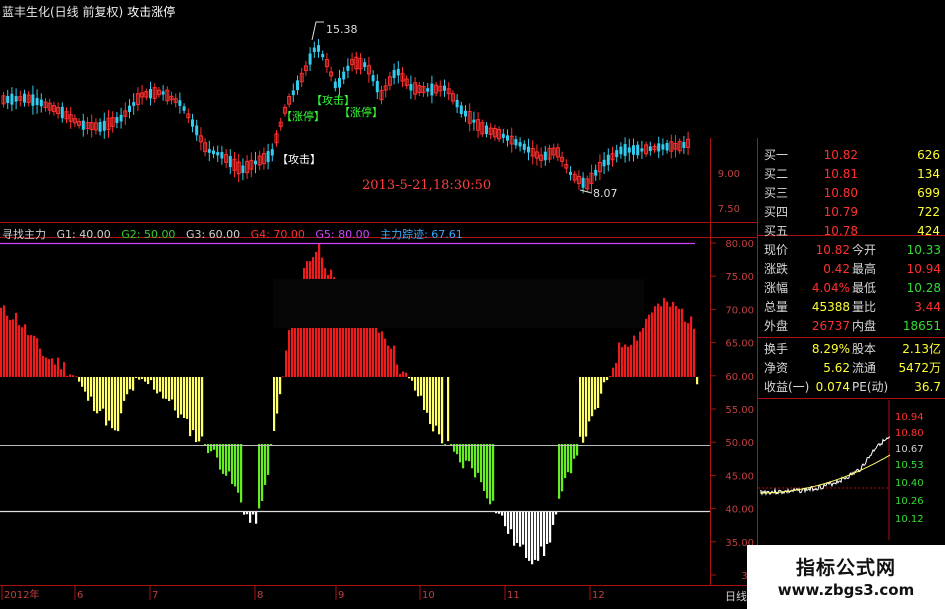 This screenshot has width=945, height=609. Describe the element at coordinates (776, 288) in the screenshot. I see `stat-label: 涨幅` at that location.